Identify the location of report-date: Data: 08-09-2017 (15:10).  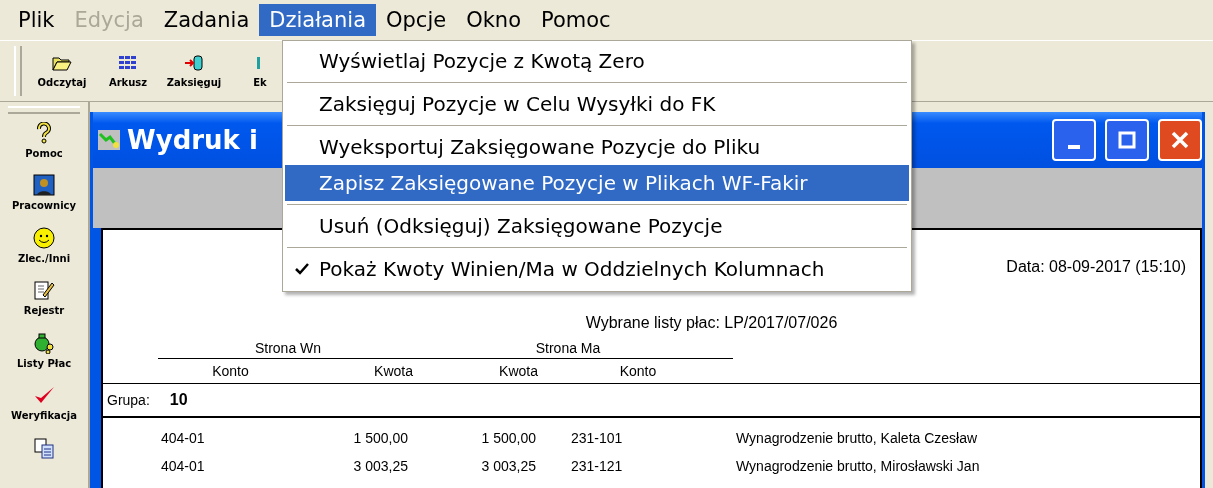
(1096, 267).